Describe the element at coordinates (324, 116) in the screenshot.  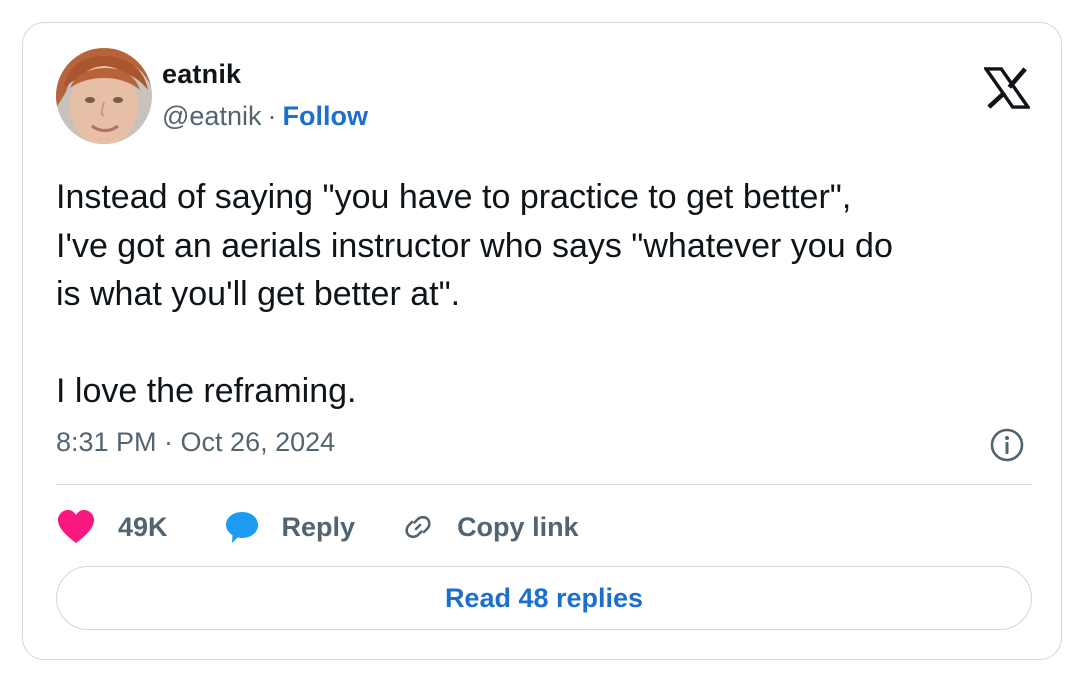
I see `follow-link: Follow` at that location.